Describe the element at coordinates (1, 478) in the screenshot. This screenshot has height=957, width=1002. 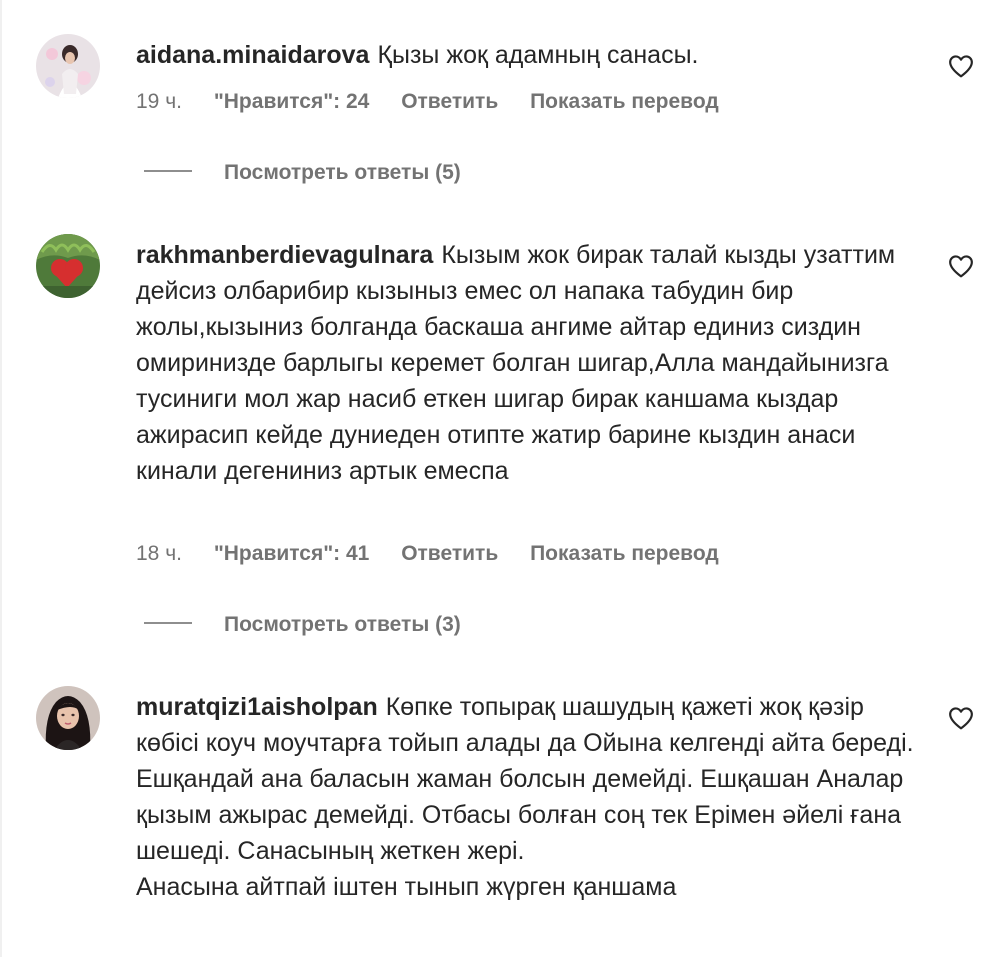
I see `left-edge-divider` at that location.